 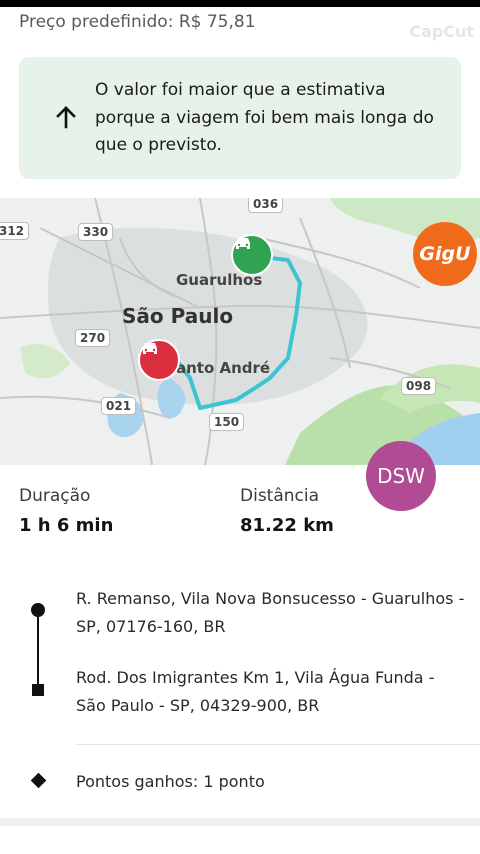 What do you see at coordinates (441, 31) in the screenshot?
I see `capcut-watermark: CapCut` at bounding box center [441, 31].